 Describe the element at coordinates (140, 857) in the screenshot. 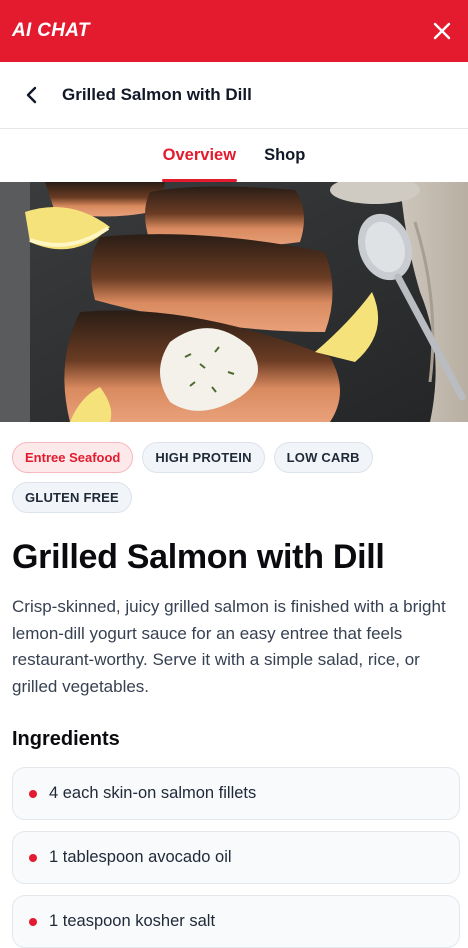

I see `ingredient-text: 1 tablespoon avocado oil` at that location.